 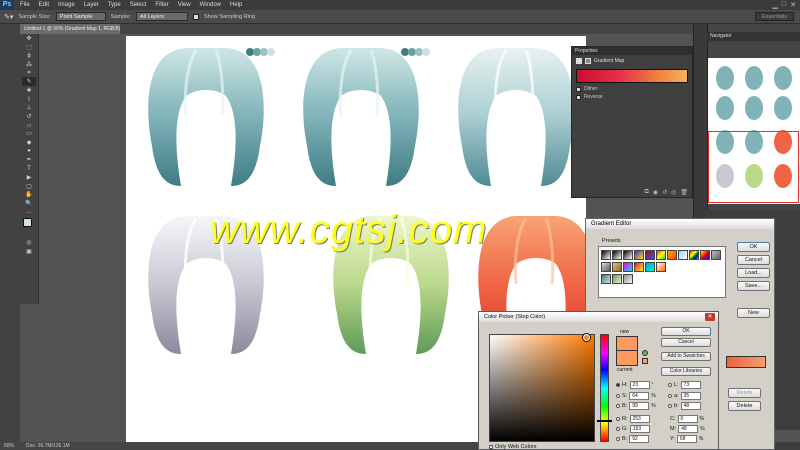 What do you see at coordinates (686, 342) in the screenshot?
I see `color-picker-cancel-button: Cancel` at bounding box center [686, 342].